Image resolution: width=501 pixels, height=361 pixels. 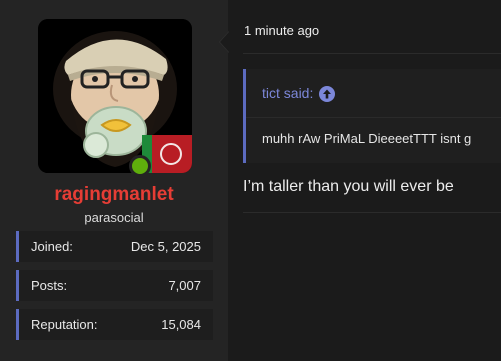 I want to click on online-status-indicator, so click(x=140, y=166).